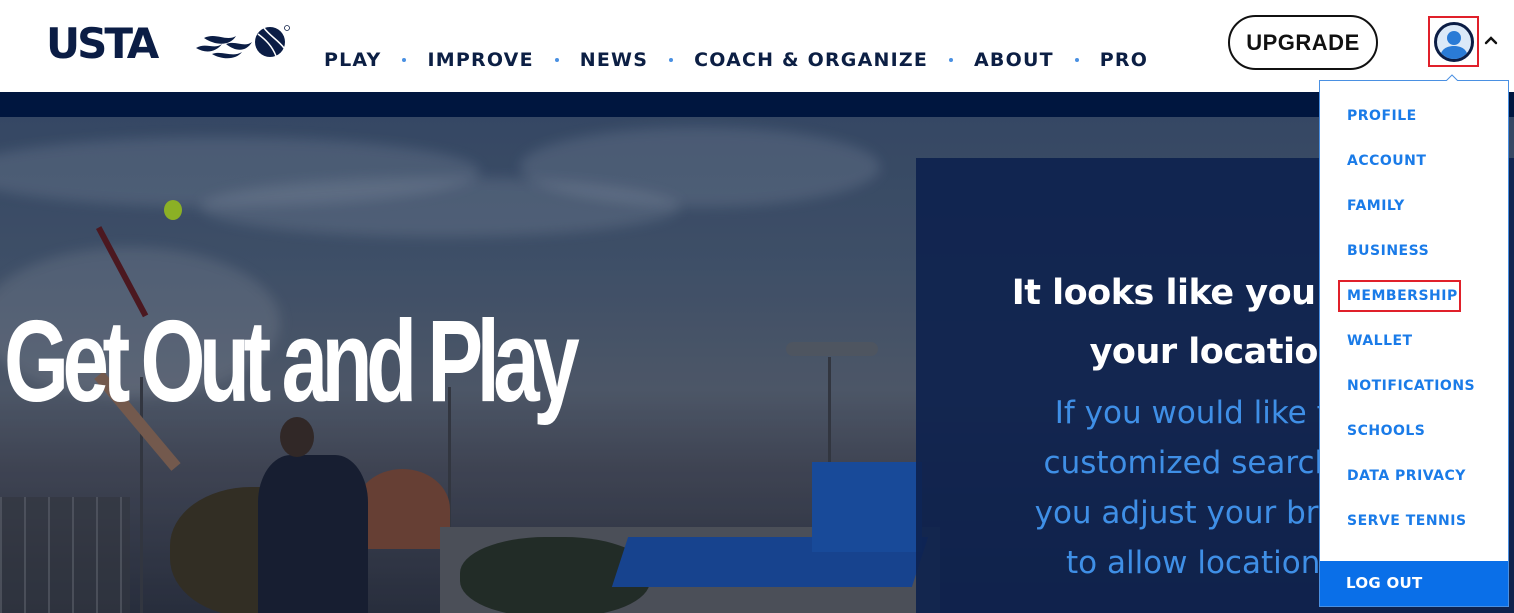 This screenshot has width=1514, height=613. I want to click on menu-item-account: ACCOUNT, so click(1386, 161).